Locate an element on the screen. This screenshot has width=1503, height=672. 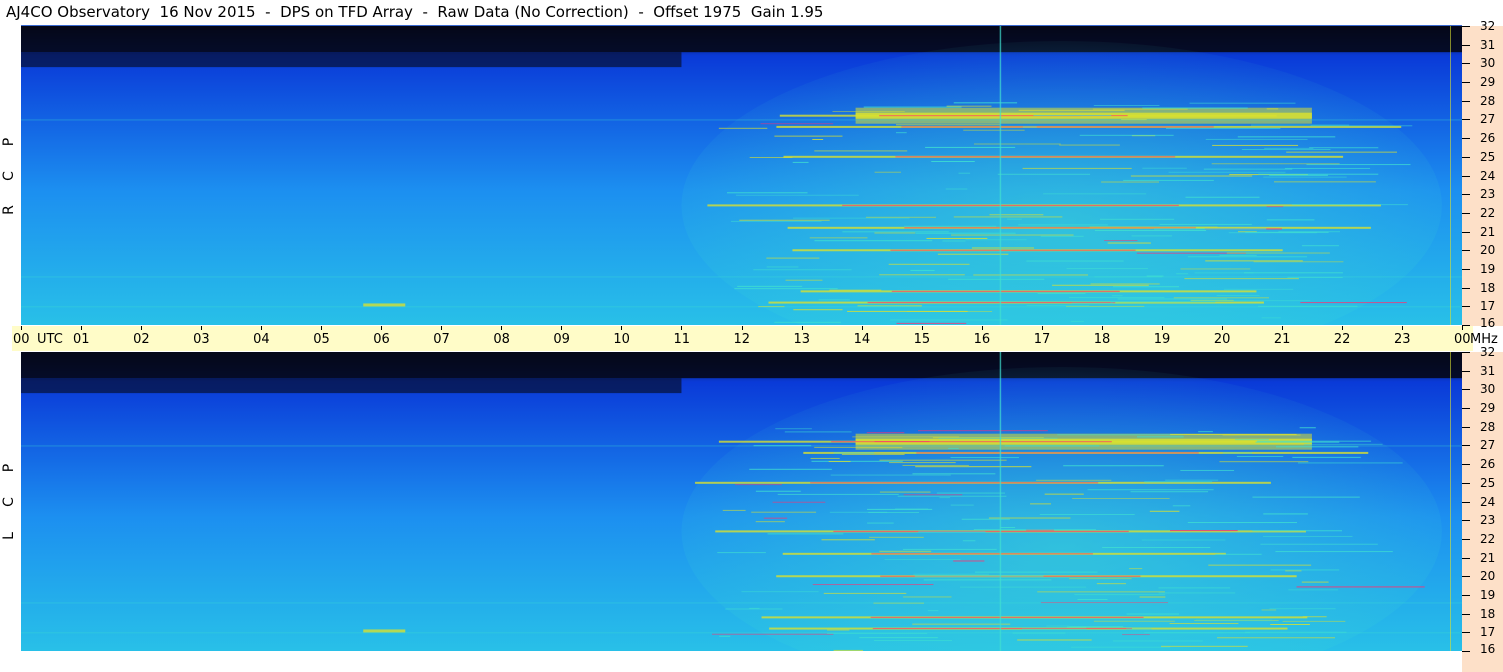
feature-06utc is located at coordinates (384, 631).